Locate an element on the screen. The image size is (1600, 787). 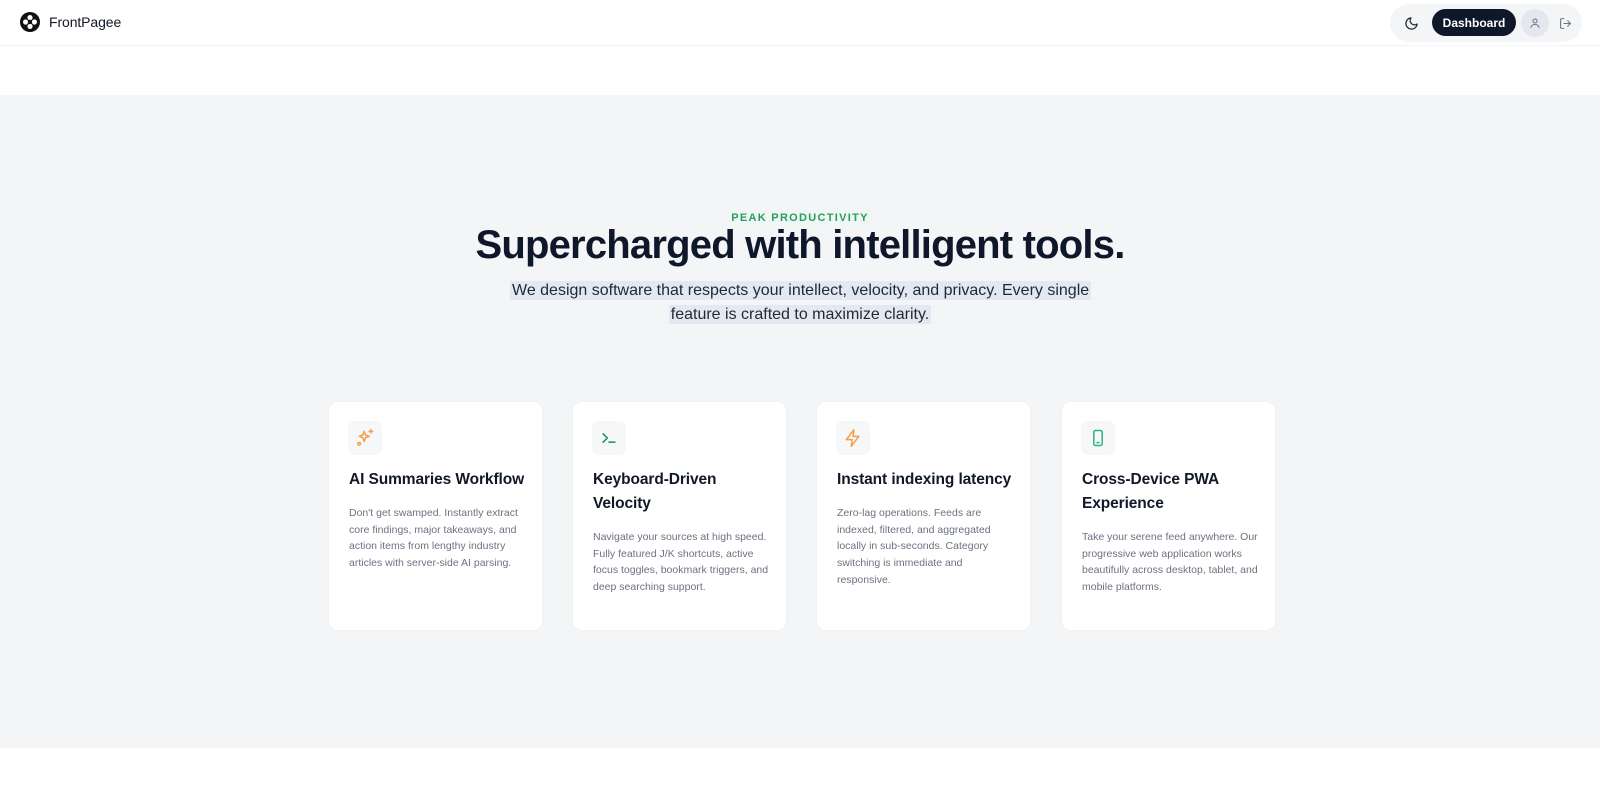
brand-link: FrontPagee is located at coordinates (70, 22).